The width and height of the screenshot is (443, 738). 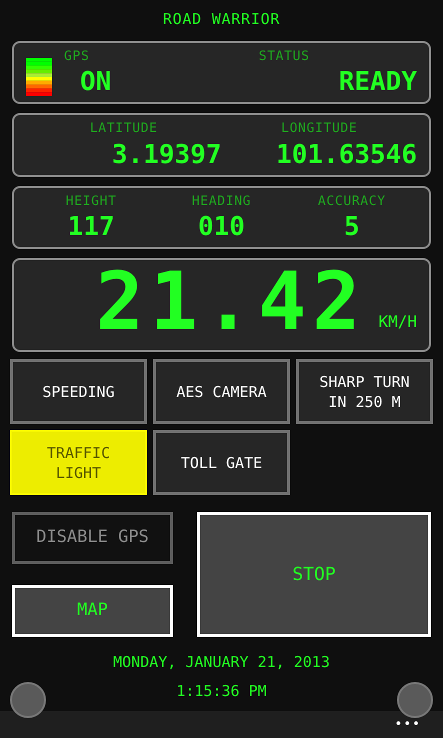 What do you see at coordinates (221, 391) in the screenshot?
I see `alert-button: AES CAMERA` at bounding box center [221, 391].